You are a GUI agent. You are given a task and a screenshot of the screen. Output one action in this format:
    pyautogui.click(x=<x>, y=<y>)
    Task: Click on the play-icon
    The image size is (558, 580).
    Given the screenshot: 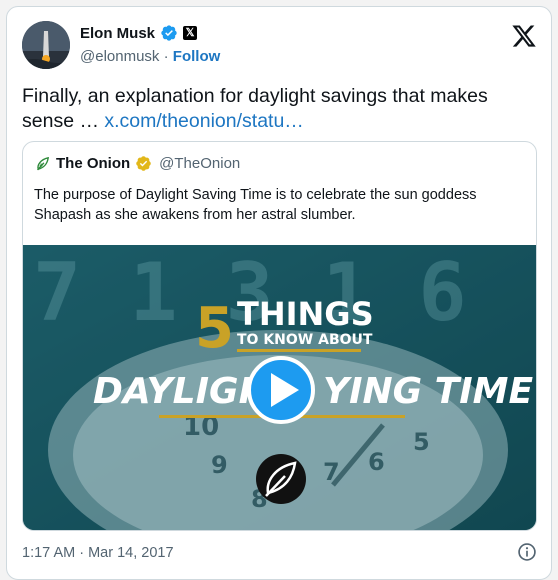 What is the action you would take?
    pyautogui.click(x=281, y=390)
    